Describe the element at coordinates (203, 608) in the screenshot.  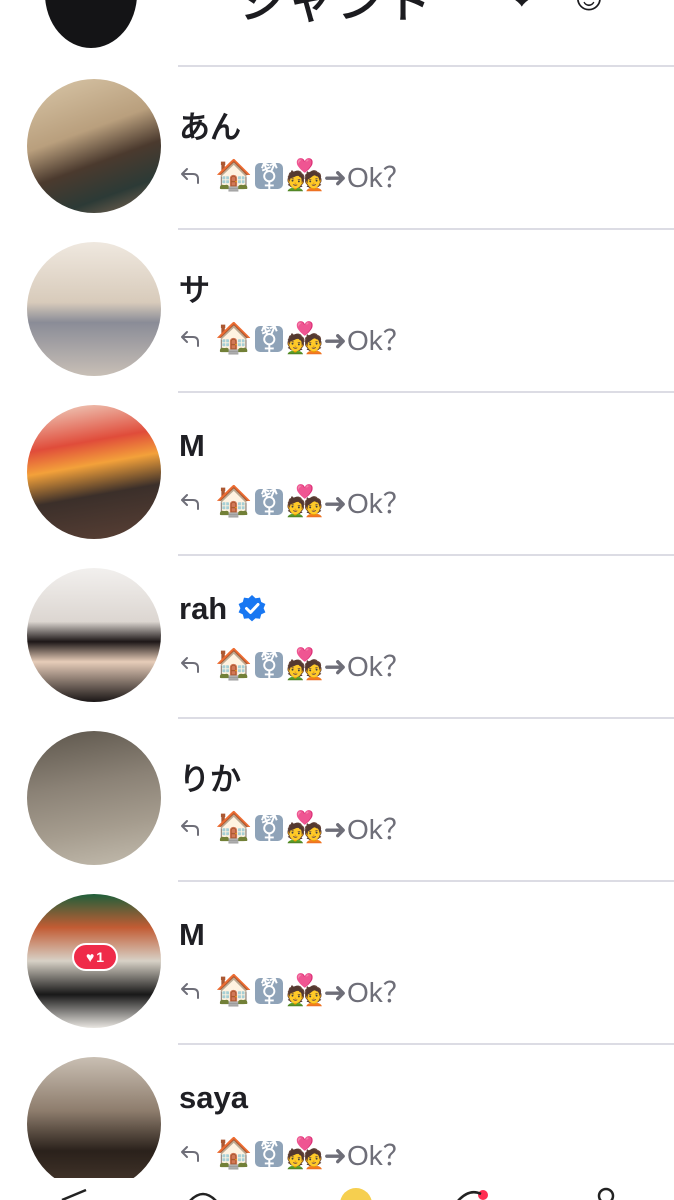
I see `contact-name-text: rah` at that location.